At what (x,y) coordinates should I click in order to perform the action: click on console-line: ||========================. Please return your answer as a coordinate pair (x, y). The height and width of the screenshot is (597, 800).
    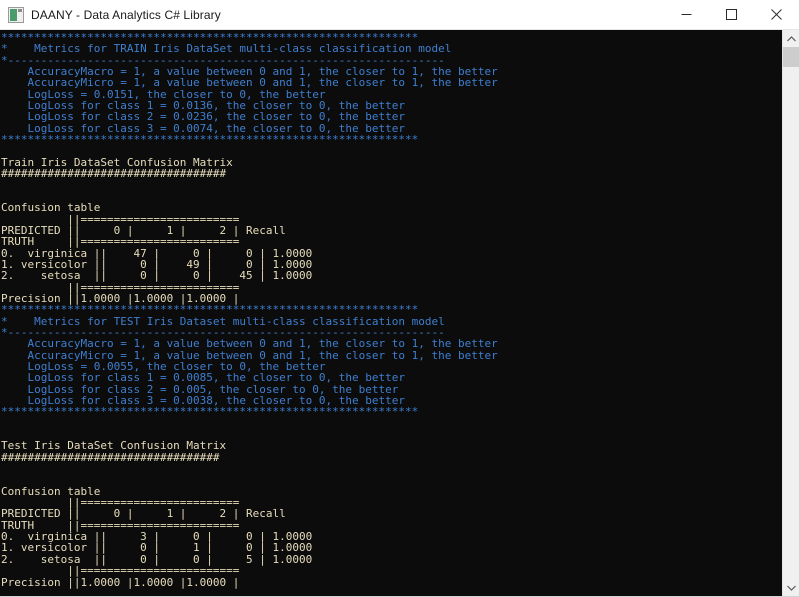
    Looking at the image, I should click on (120, 571).